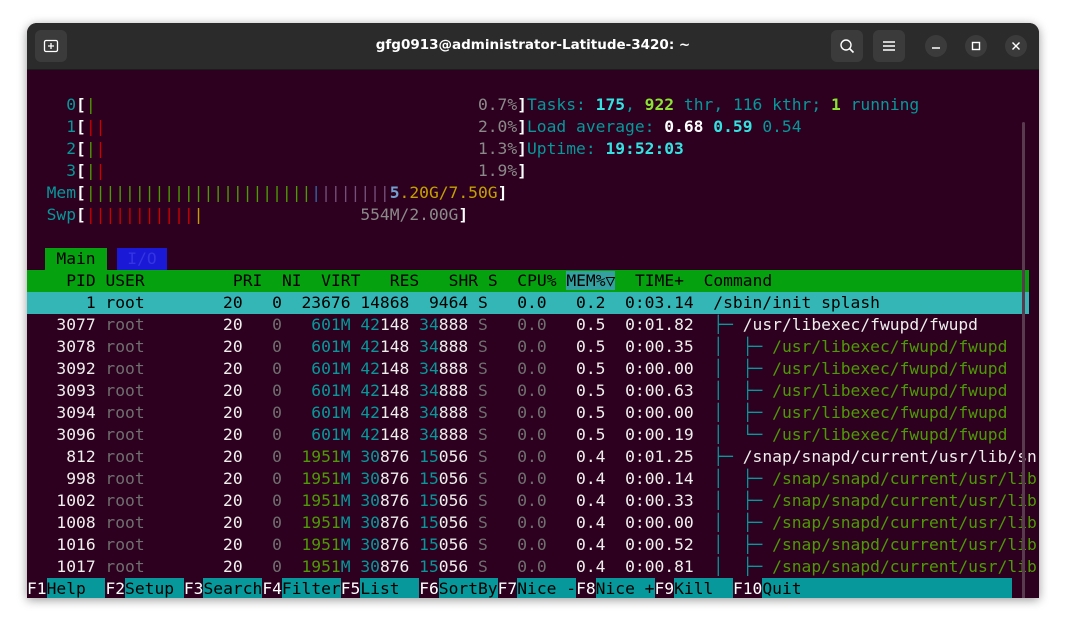 This screenshot has height=629, width=1066. I want to click on close-button, so click(1016, 46).